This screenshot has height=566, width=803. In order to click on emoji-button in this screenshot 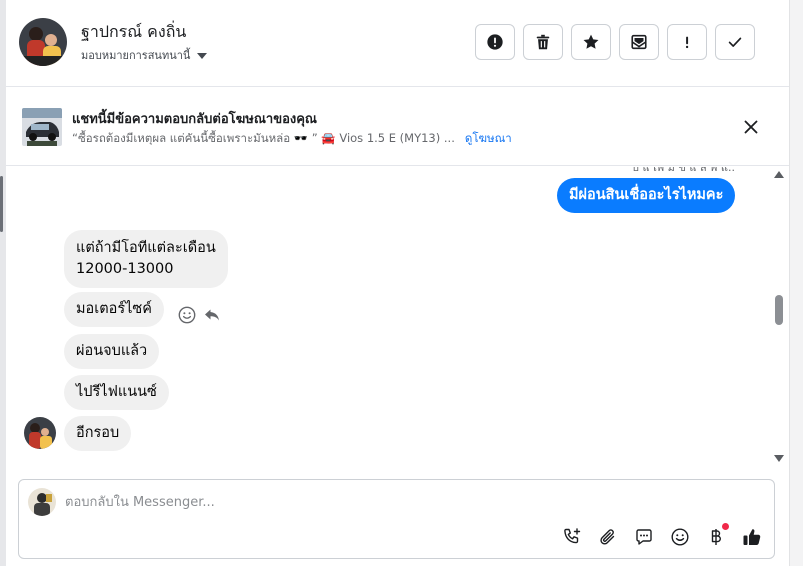, I will do `click(680, 537)`.